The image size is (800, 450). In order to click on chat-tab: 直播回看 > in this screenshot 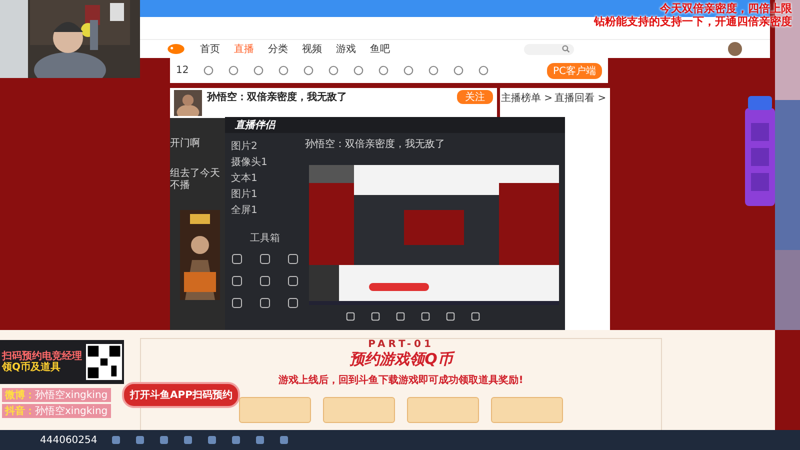, I will do `click(580, 98)`.